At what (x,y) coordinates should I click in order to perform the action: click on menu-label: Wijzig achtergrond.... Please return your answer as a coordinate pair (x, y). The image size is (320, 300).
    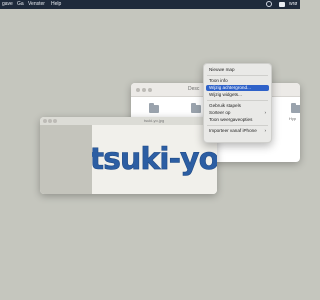
    Looking at the image, I should click on (230, 87).